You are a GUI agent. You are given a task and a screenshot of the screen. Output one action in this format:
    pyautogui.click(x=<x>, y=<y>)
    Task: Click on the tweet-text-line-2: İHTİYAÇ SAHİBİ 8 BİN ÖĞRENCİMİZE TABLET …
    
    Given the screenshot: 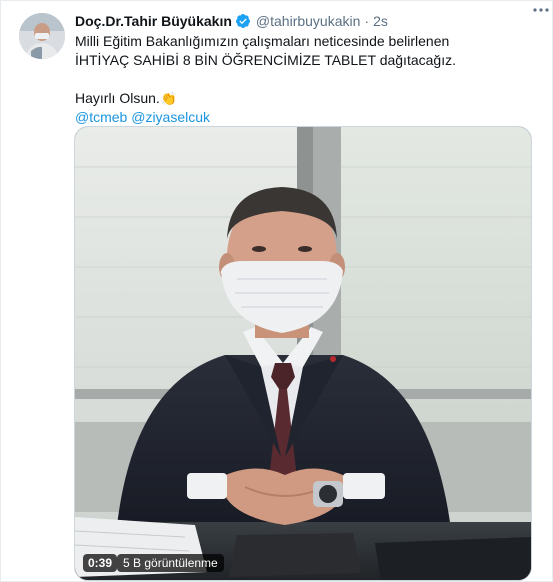 What is the action you would take?
    pyautogui.click(x=265, y=60)
    